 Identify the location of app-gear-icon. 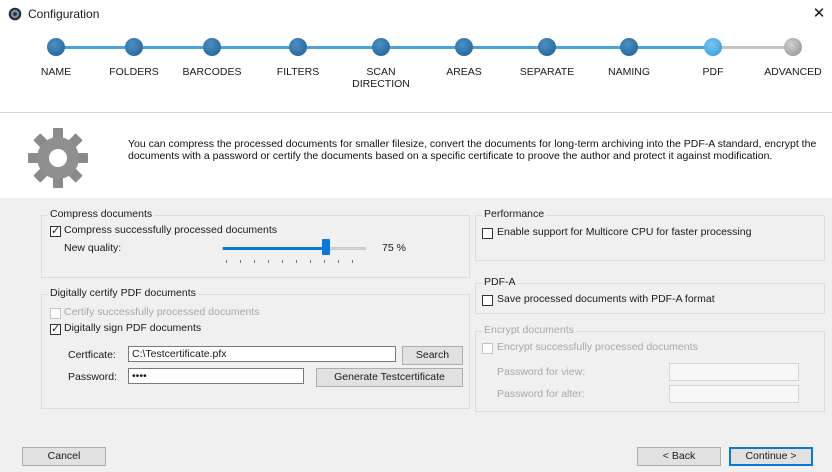
(15, 14).